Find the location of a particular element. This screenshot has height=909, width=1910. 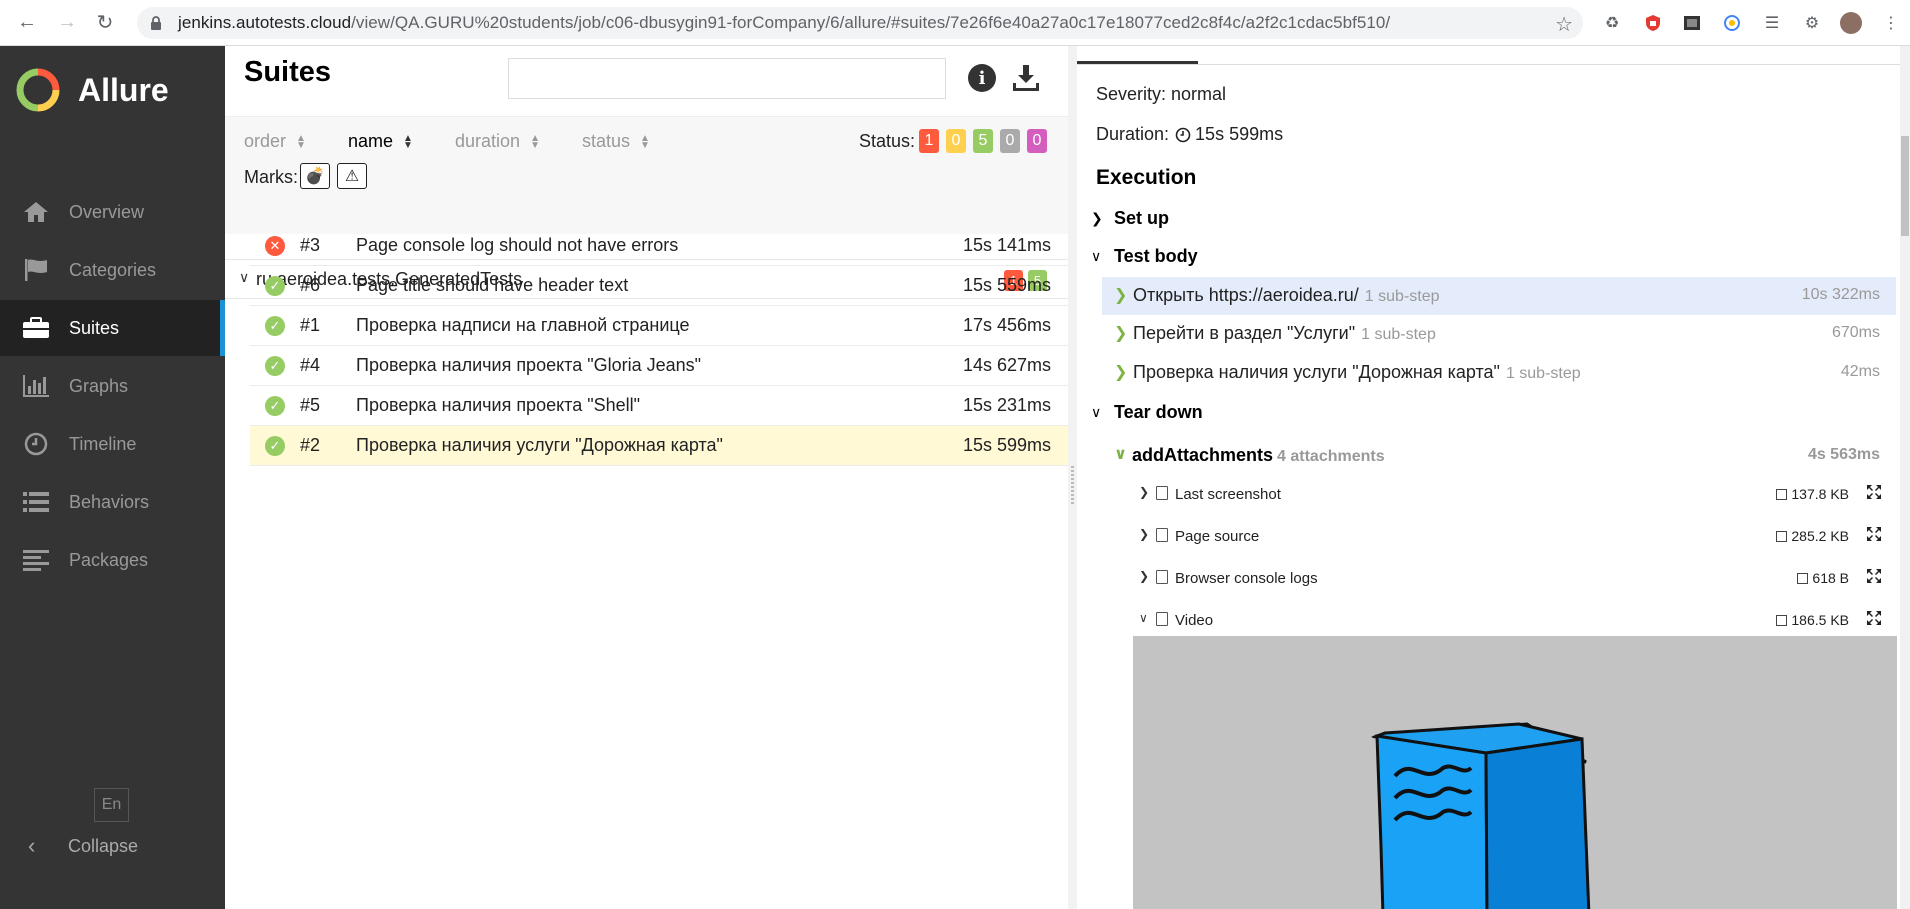

puzzle-extension-icon: ⚙ is located at coordinates (1812, 23).